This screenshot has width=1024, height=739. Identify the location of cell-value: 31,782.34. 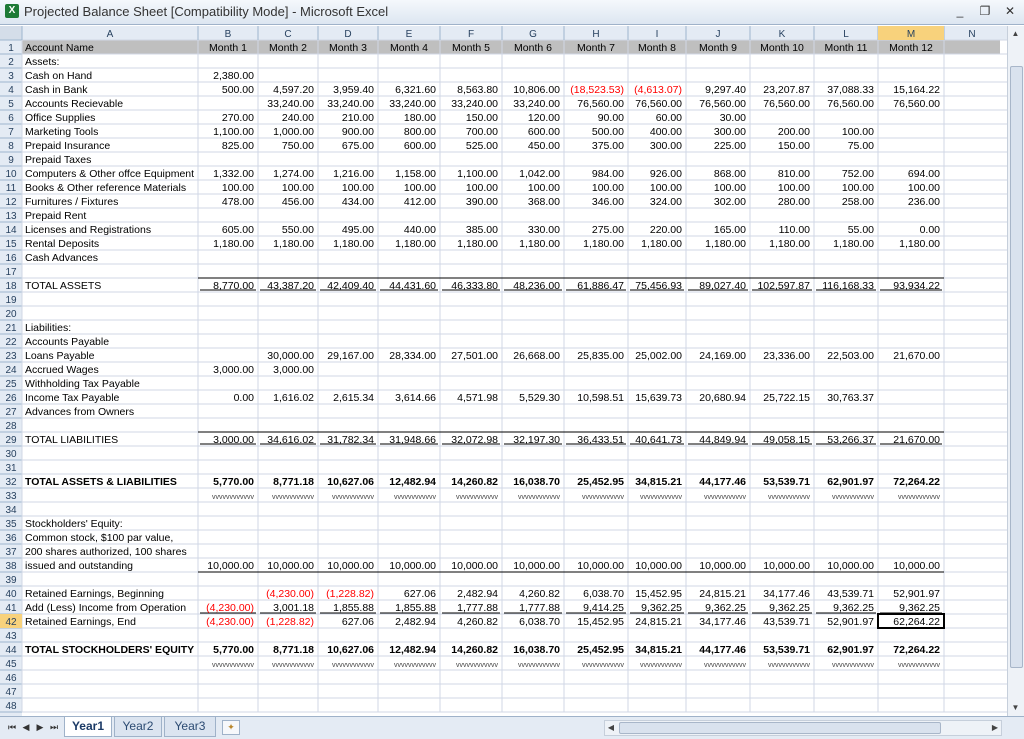
(350, 440).